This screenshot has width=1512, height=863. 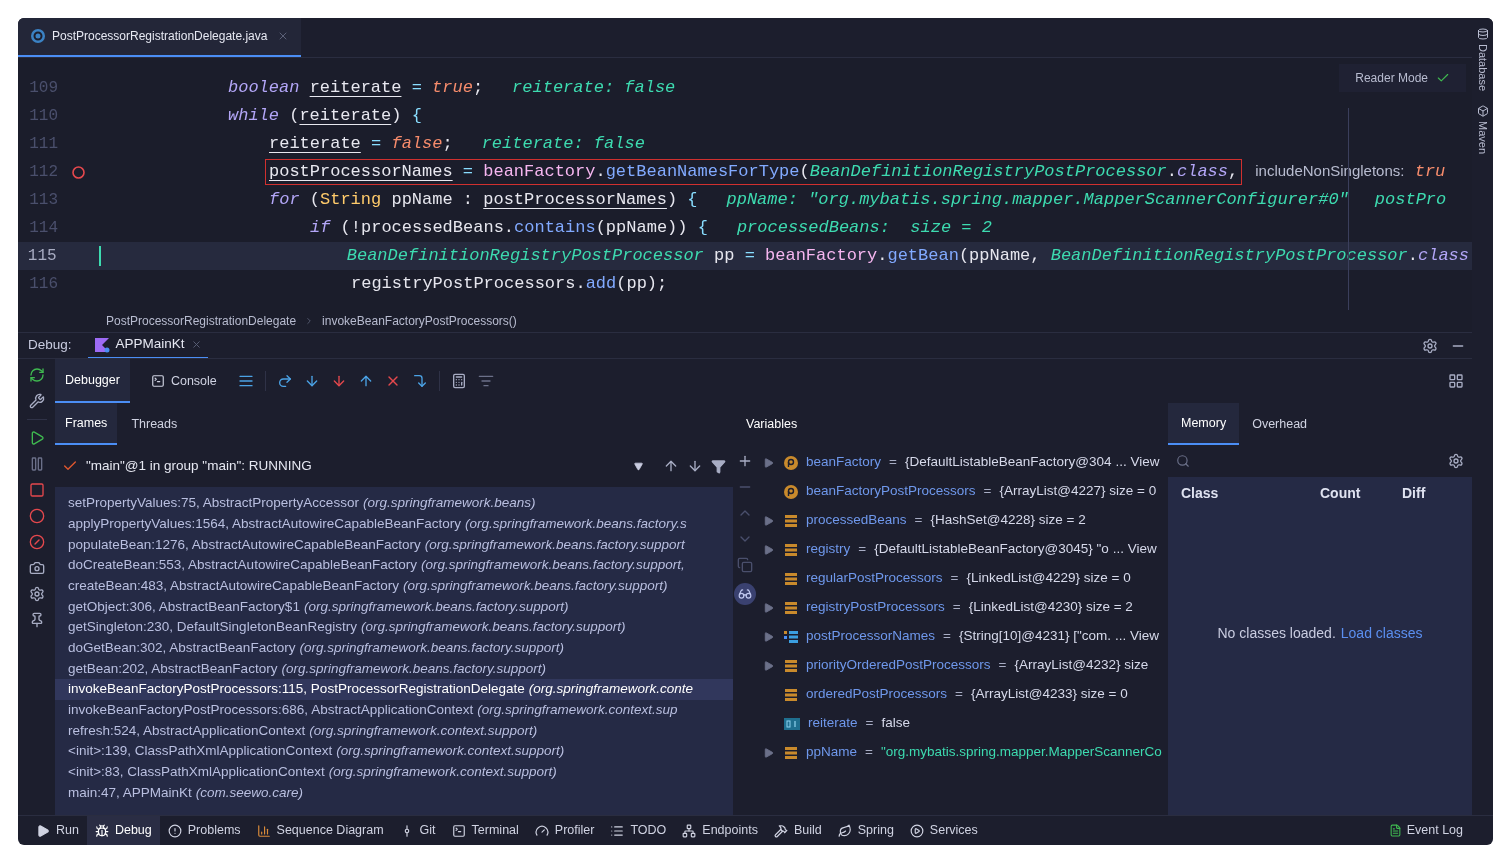 What do you see at coordinates (856, 520) in the screenshot?
I see `variable-name: processedBeans` at bounding box center [856, 520].